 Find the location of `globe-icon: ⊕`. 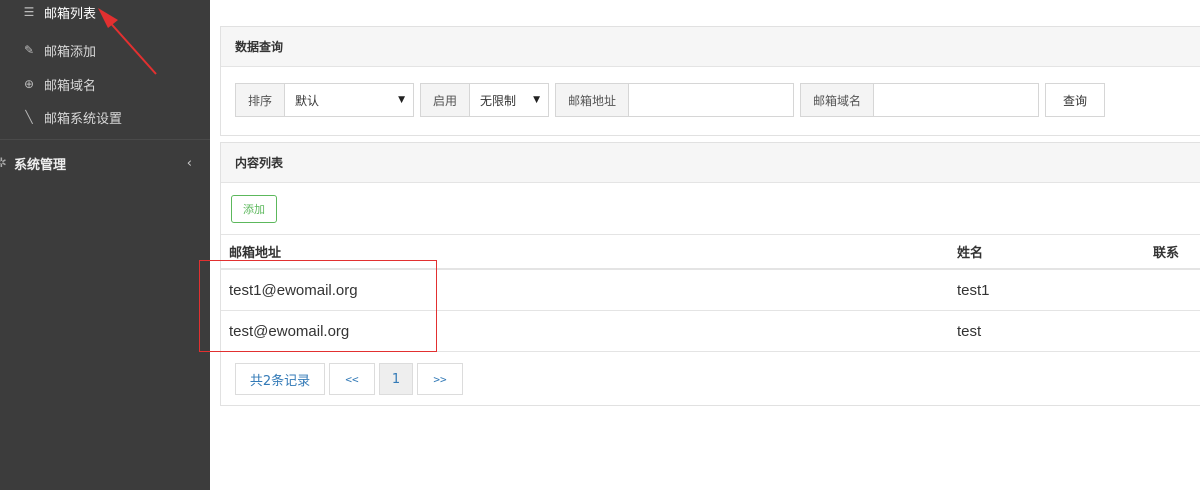

globe-icon: ⊕ is located at coordinates (29, 84).